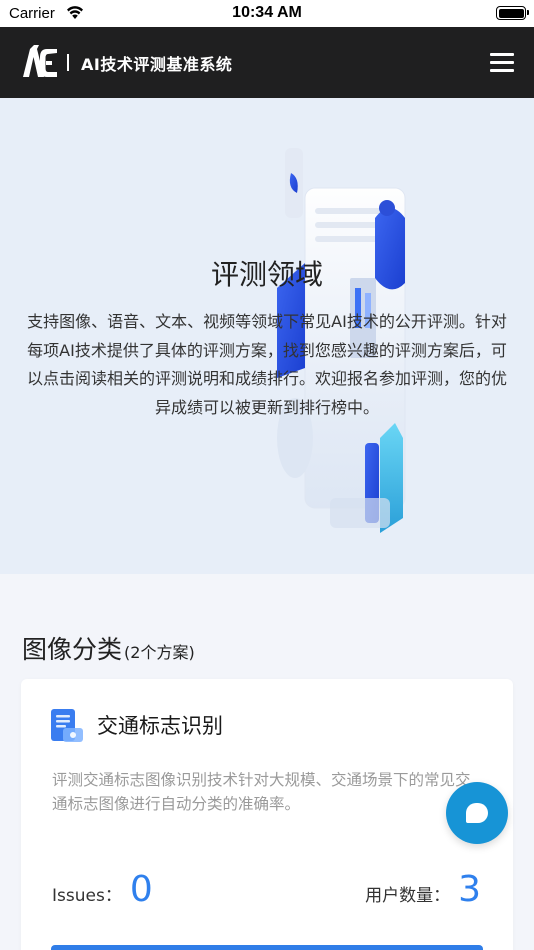 The height and width of the screenshot is (950, 534). Describe the element at coordinates (266, 274) in the screenshot. I see `hero-title: 评测领域` at that location.